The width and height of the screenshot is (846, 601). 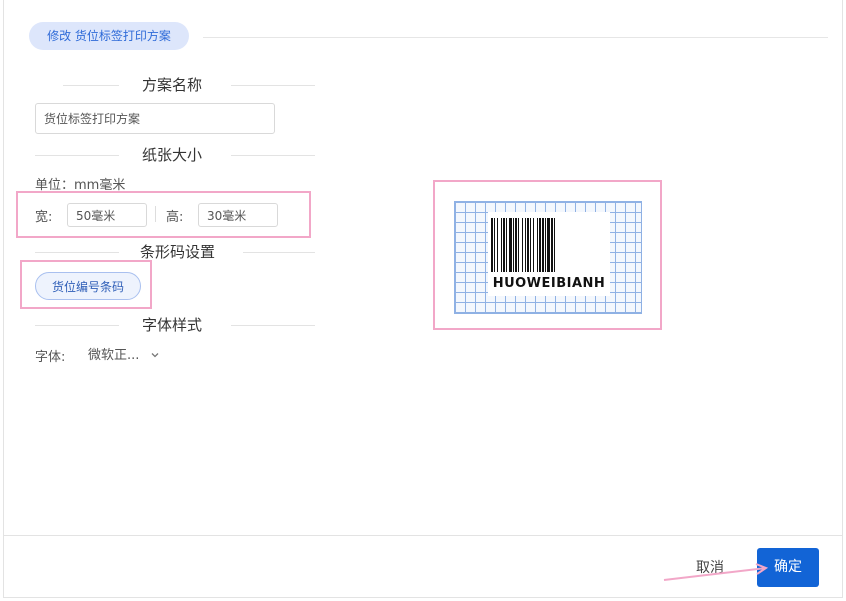 I want to click on height-input: 30毫米, so click(x=238, y=215).